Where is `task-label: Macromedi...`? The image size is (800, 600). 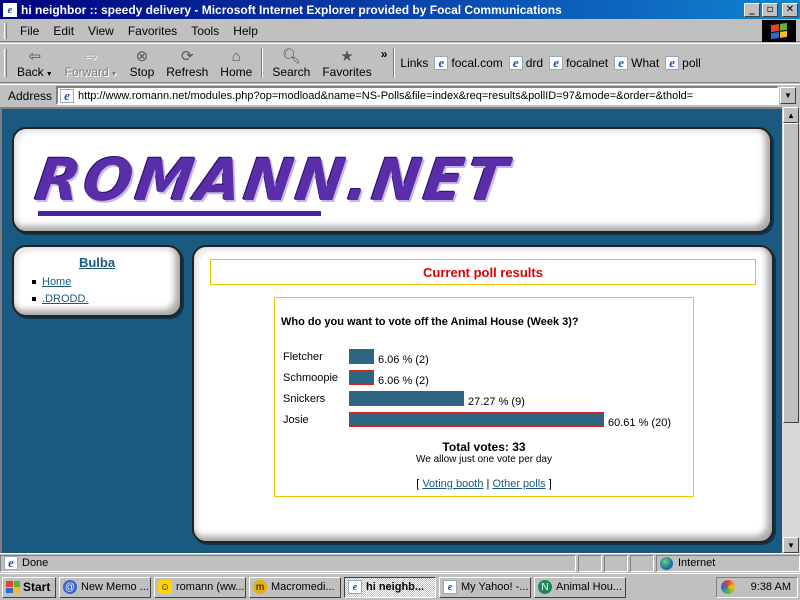
task-label: Macromedi... is located at coordinates (303, 587).